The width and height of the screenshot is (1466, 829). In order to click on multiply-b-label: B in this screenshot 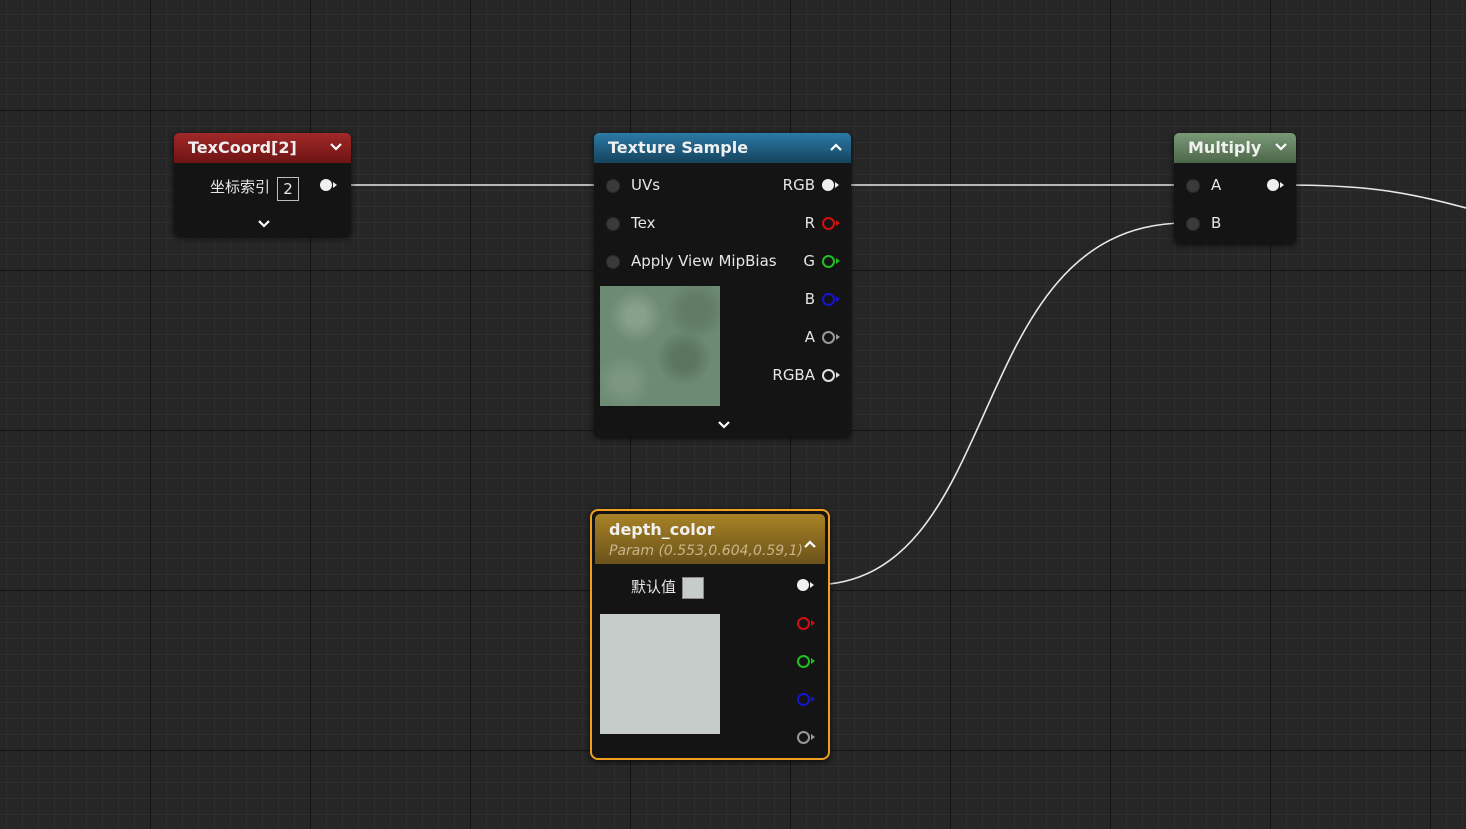, I will do `click(1216, 223)`.